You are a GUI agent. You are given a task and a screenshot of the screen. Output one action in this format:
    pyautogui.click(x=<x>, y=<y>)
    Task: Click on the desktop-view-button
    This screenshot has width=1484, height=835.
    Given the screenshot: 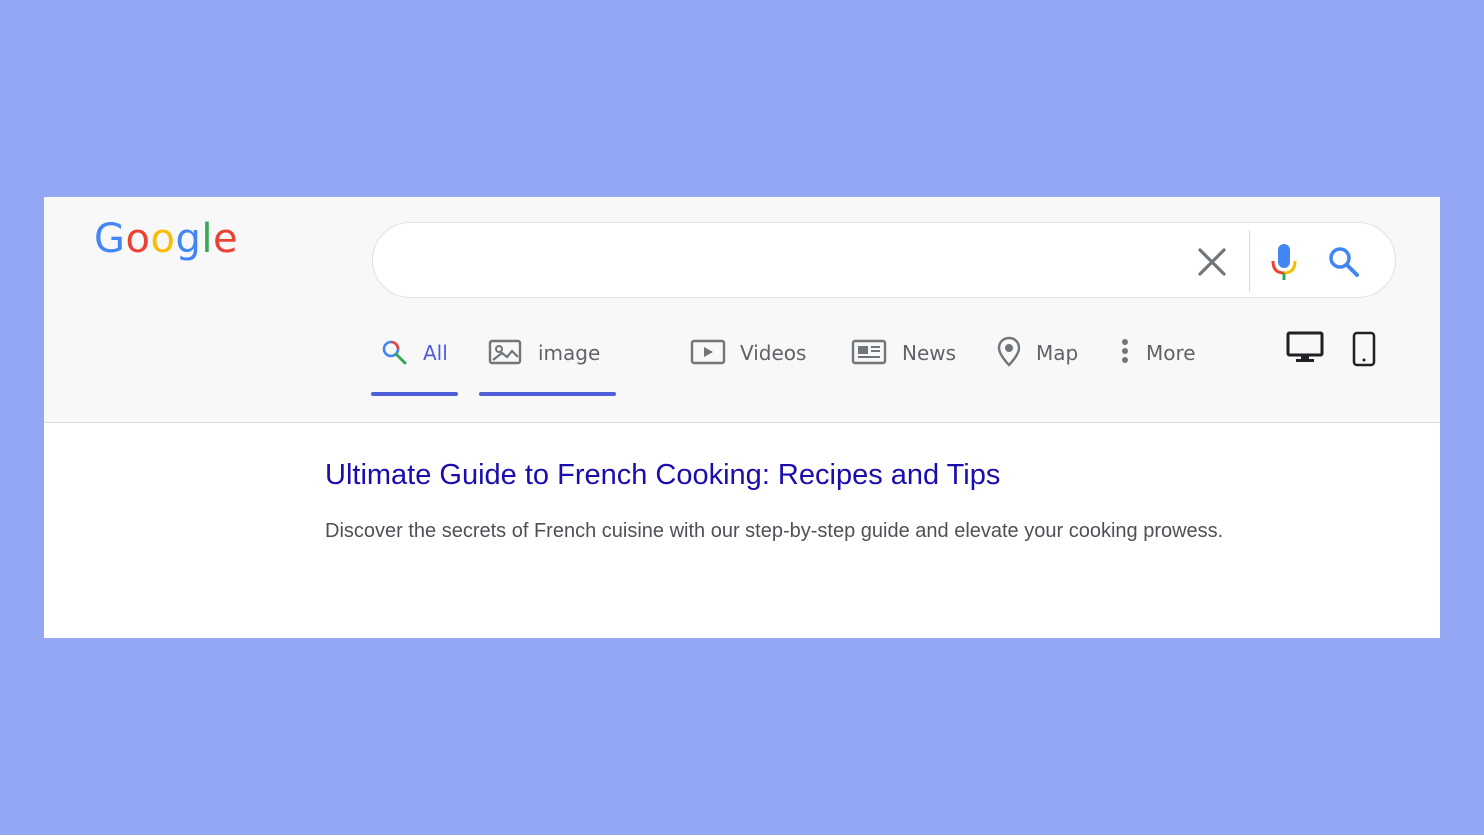 What is the action you would take?
    pyautogui.click(x=1305, y=350)
    